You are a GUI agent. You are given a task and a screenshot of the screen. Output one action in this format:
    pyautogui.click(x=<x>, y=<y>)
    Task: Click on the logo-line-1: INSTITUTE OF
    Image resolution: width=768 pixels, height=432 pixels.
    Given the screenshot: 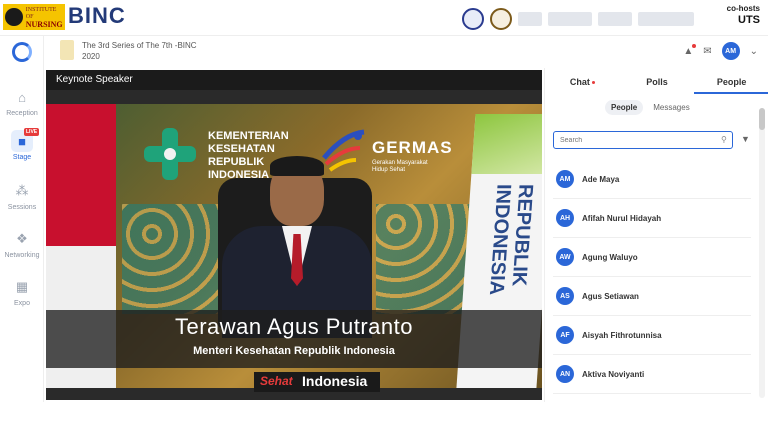 What is the action you would take?
    pyautogui.click(x=41, y=13)
    